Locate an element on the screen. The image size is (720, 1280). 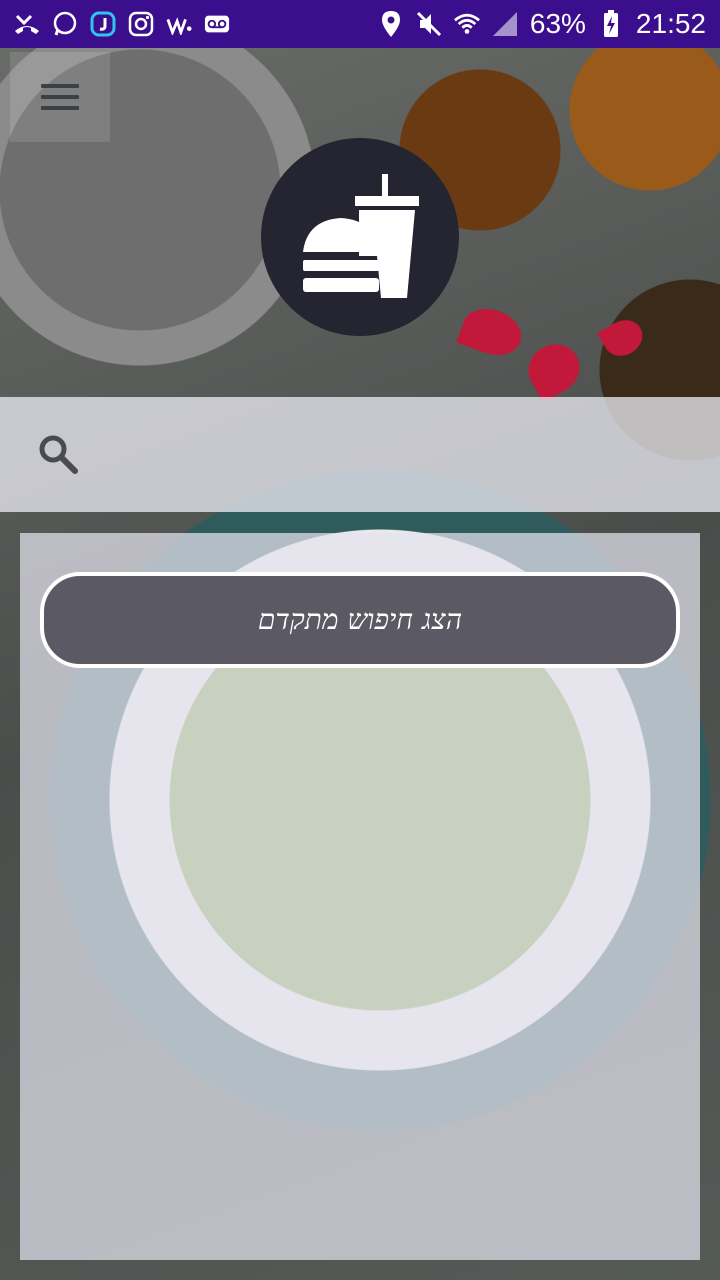
hamburger-menu-icon is located at coordinates (60, 97).